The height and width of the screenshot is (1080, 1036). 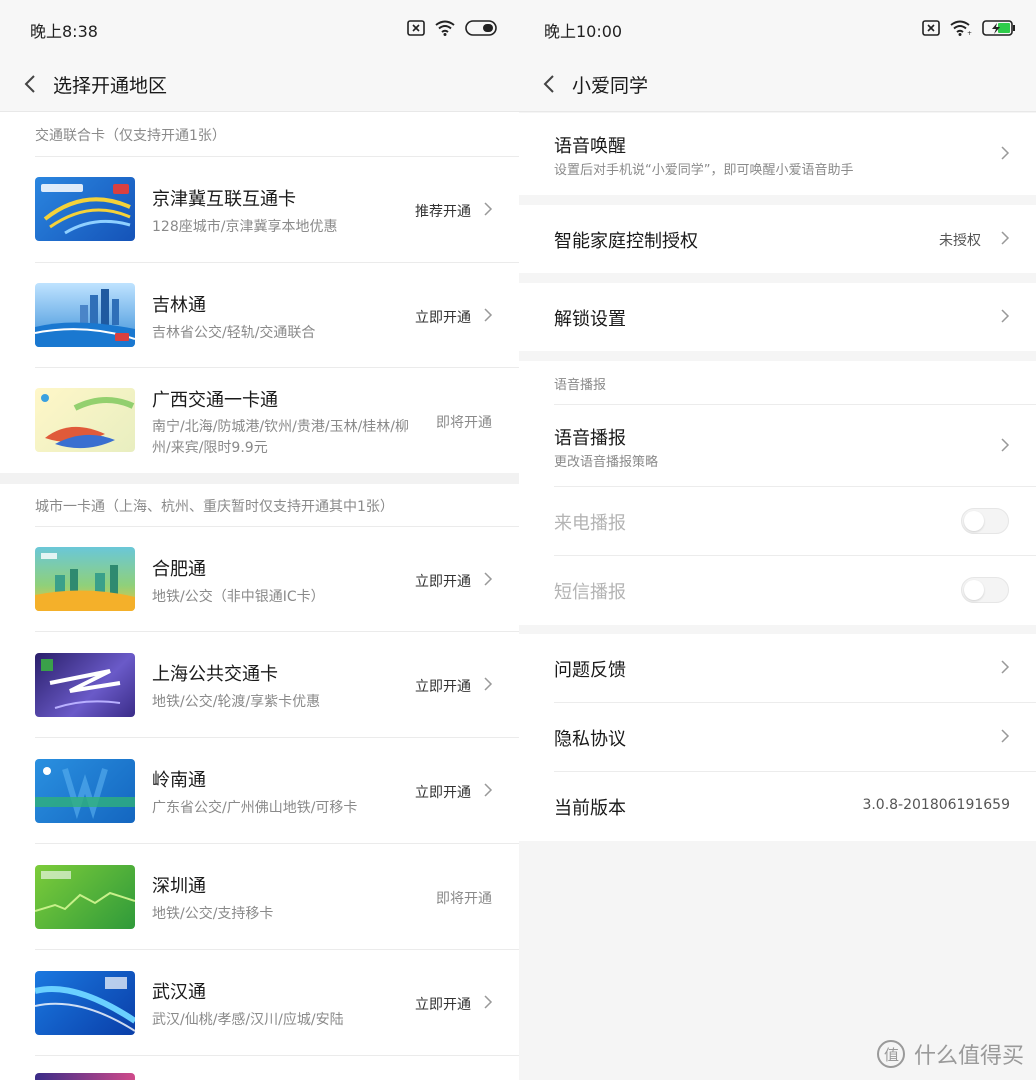 What do you see at coordinates (590, 670) in the screenshot?
I see `feedback-title: 问题反馈` at bounding box center [590, 670].